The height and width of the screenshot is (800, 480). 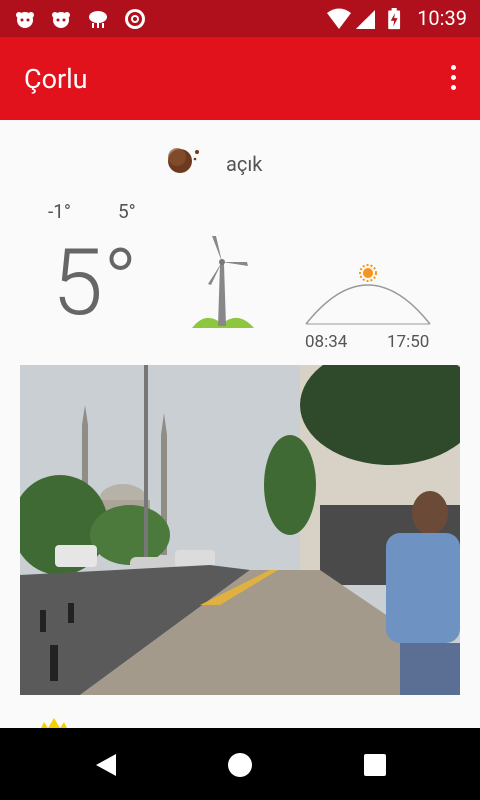 I want to click on app-bar: Çorlu, so click(x=240, y=78).